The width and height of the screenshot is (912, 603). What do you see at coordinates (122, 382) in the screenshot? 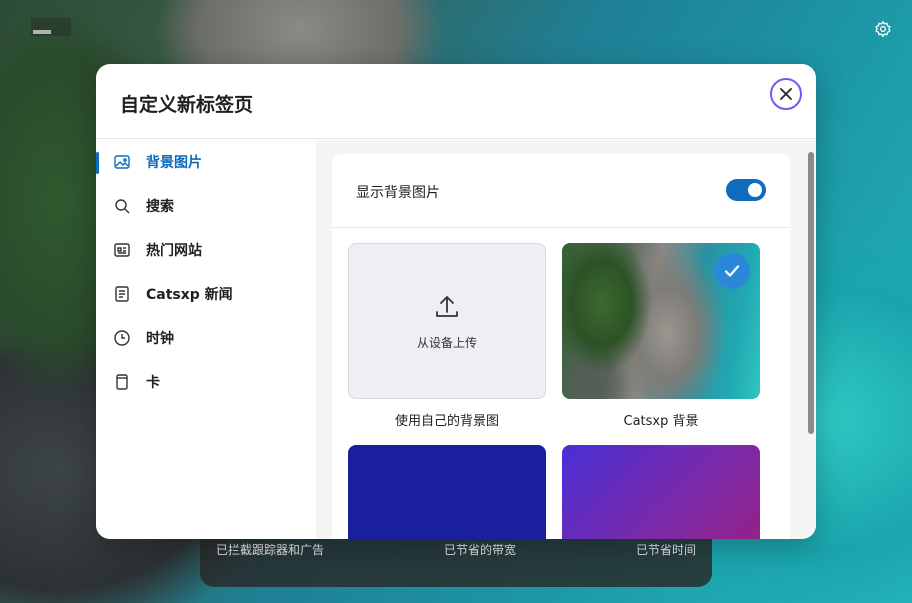
I see `card-icon` at bounding box center [122, 382].